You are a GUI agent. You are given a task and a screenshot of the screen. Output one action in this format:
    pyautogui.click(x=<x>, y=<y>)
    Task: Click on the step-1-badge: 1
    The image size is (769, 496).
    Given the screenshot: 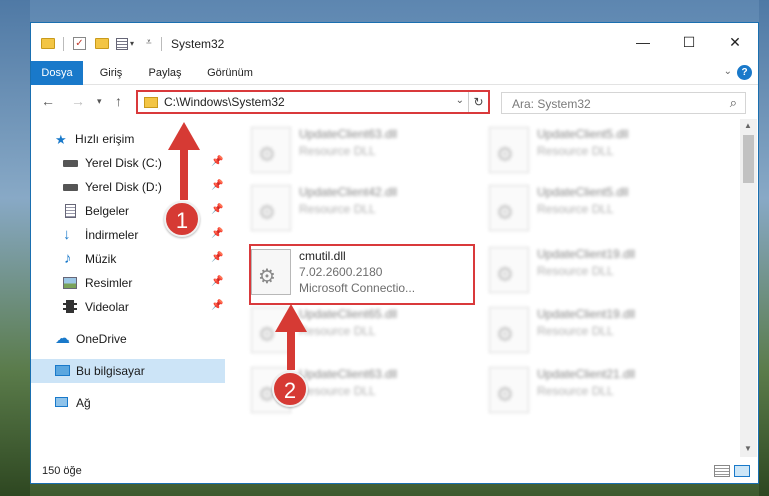 What is the action you would take?
    pyautogui.click(x=182, y=219)
    